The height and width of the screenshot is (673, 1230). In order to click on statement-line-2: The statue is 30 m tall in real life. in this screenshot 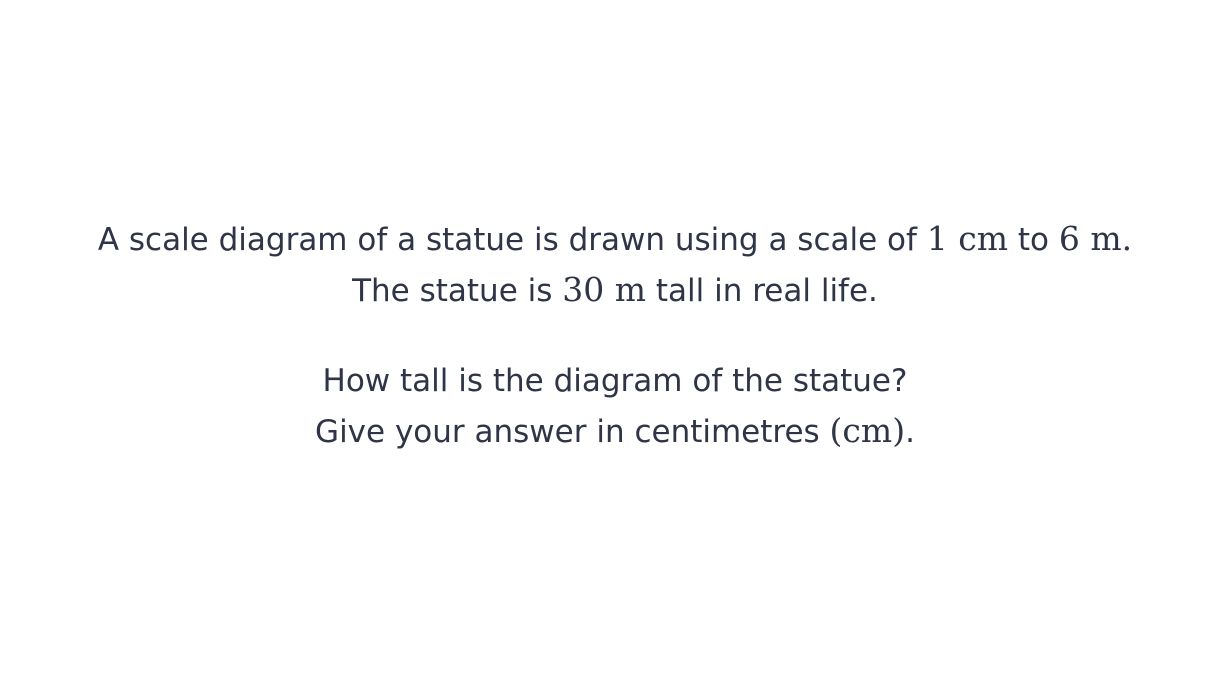, I will do `click(615, 290)`.